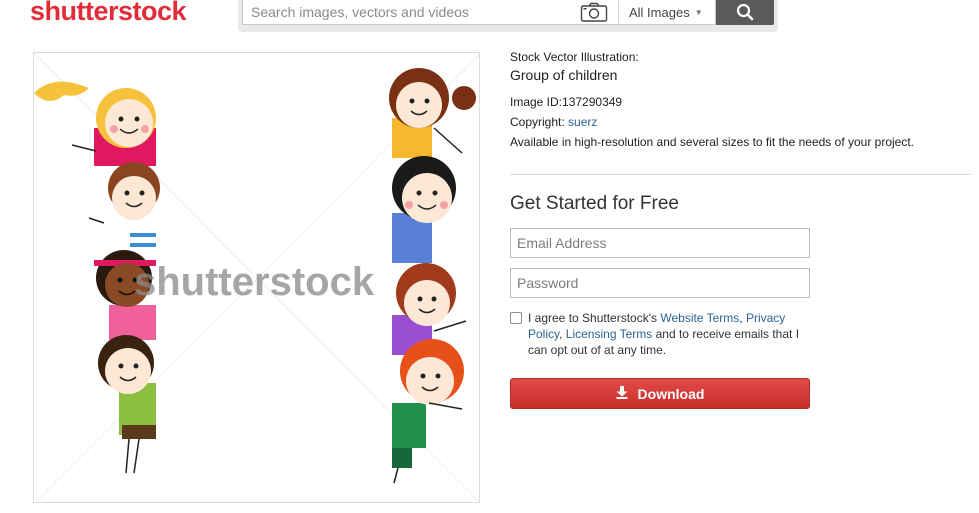  Describe the element at coordinates (740, 122) in the screenshot. I see `copyright-line: Copyright: suerz` at that location.